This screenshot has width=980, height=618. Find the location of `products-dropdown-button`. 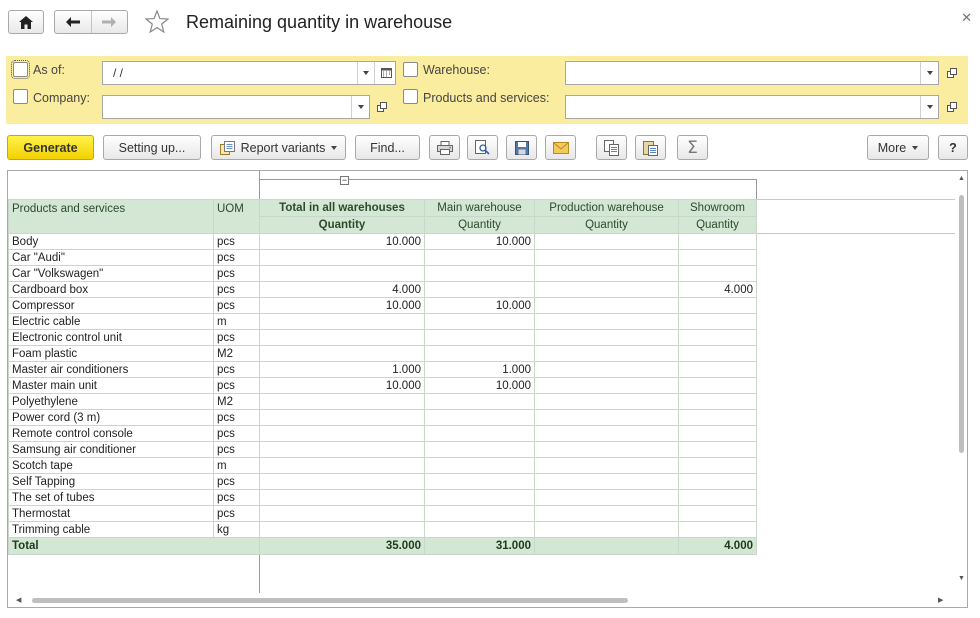

products-dropdown-button is located at coordinates (929, 107).